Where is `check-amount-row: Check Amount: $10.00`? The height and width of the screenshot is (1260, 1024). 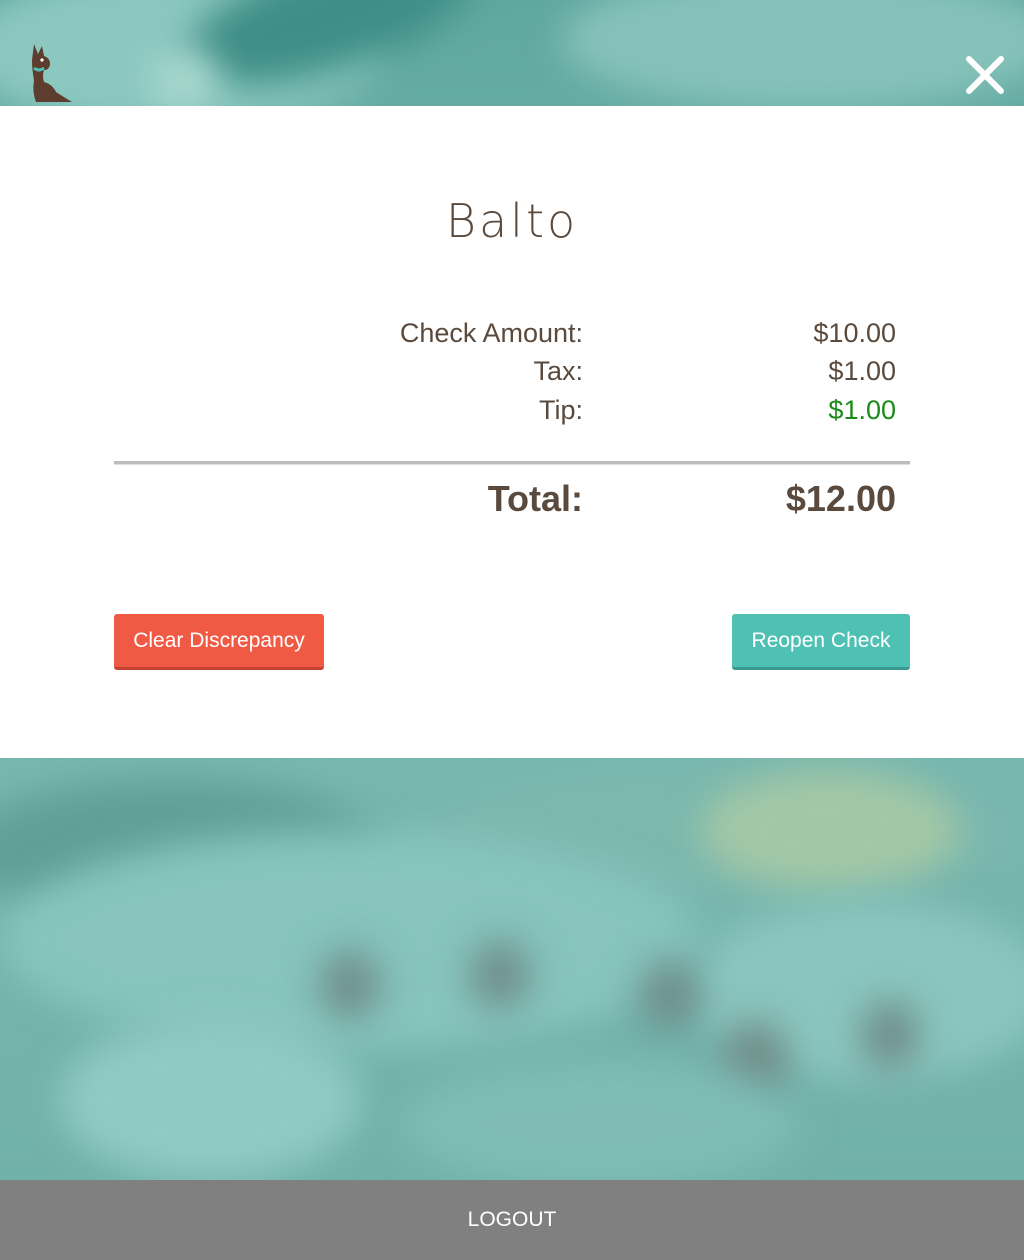
check-amount-row: Check Amount: $10.00 is located at coordinates (512, 338).